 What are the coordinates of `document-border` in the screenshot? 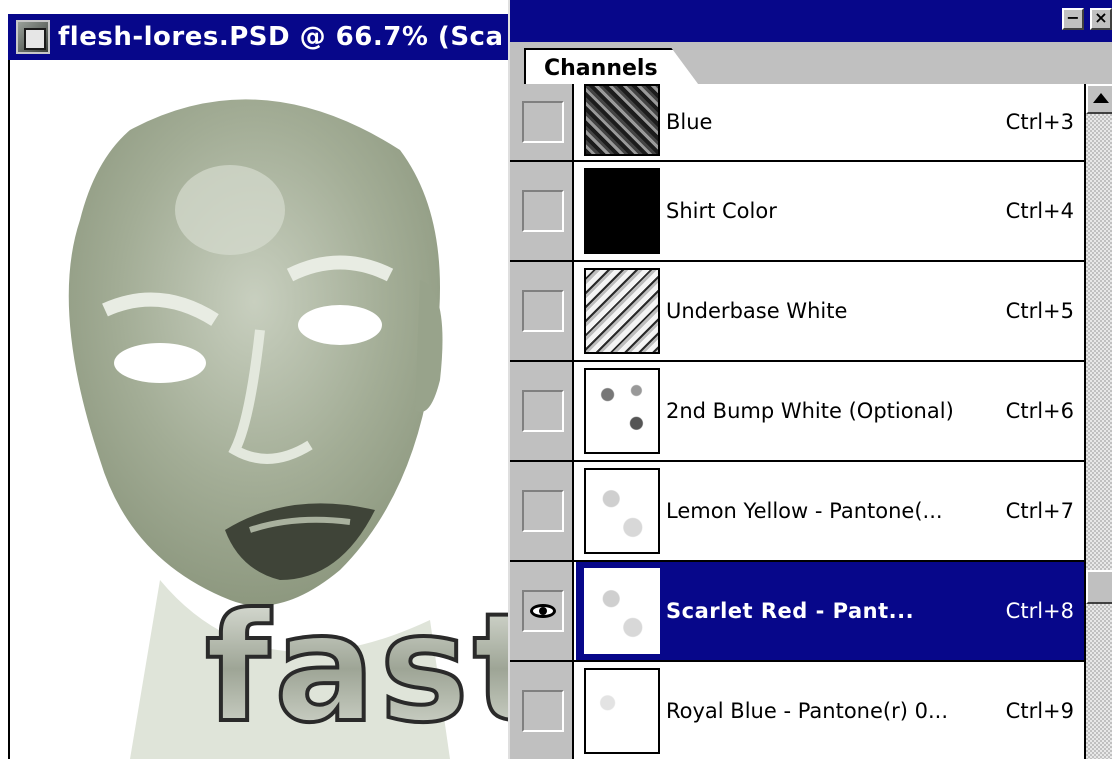 It's located at (5, 409).